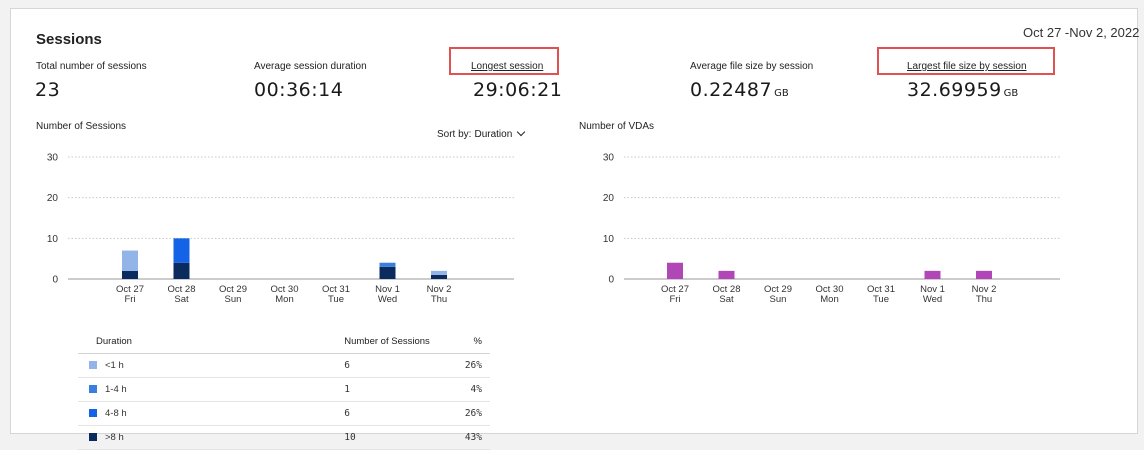 The image size is (1144, 450). Describe the element at coordinates (727, 294) in the screenshot. I see `x-tick-label: Oct 28 Sat` at that location.